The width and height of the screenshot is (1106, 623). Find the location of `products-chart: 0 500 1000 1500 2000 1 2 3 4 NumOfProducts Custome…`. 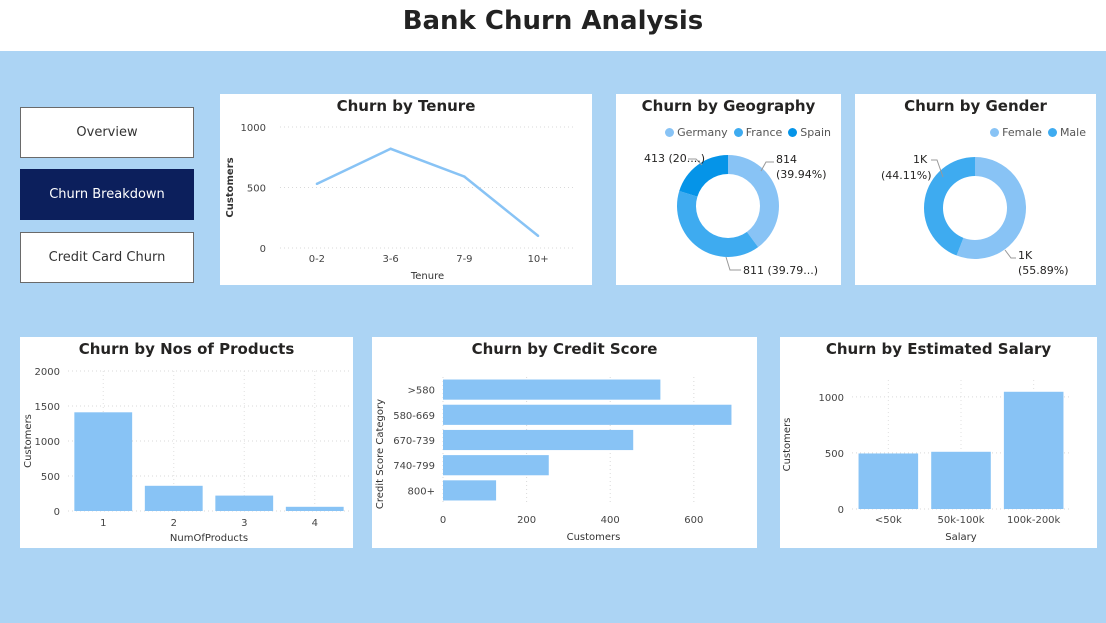

products-chart: 0 500 1000 1500 2000 1 2 3 4 NumOfProducts Custome… is located at coordinates (186, 455).